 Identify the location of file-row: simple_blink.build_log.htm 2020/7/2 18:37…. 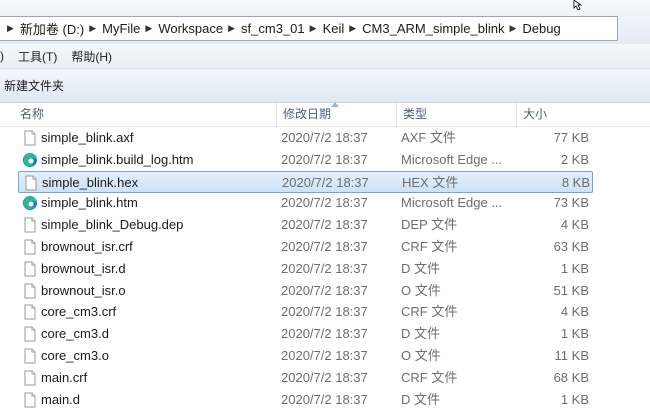
(305, 160).